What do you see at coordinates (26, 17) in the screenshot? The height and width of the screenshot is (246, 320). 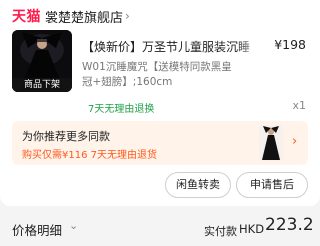 I see `tmall-logo: 天猫` at bounding box center [26, 17].